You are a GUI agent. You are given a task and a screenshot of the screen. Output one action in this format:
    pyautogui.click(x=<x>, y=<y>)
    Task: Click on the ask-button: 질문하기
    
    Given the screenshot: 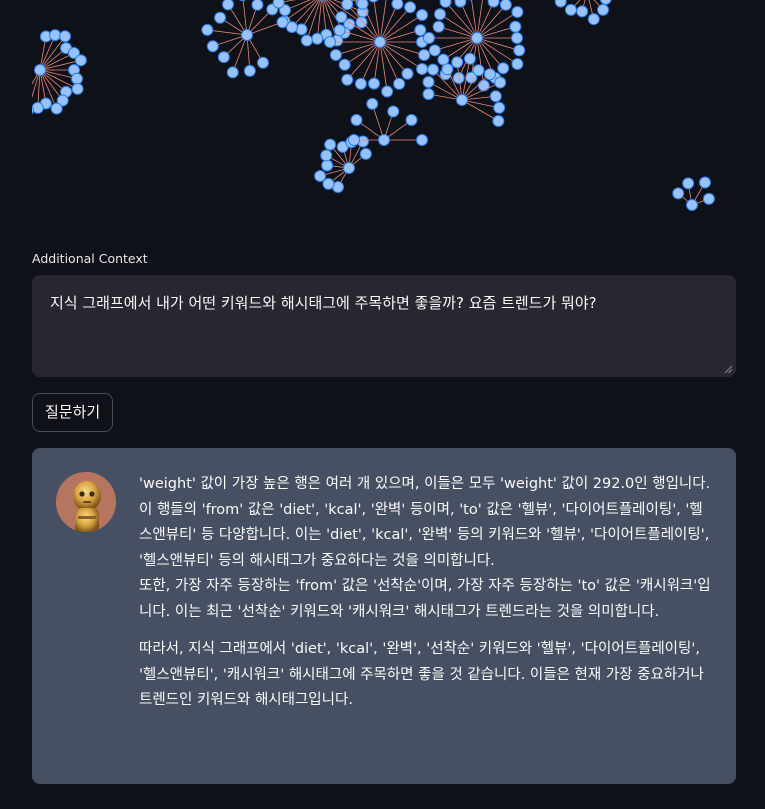 What is the action you would take?
    pyautogui.click(x=73, y=412)
    